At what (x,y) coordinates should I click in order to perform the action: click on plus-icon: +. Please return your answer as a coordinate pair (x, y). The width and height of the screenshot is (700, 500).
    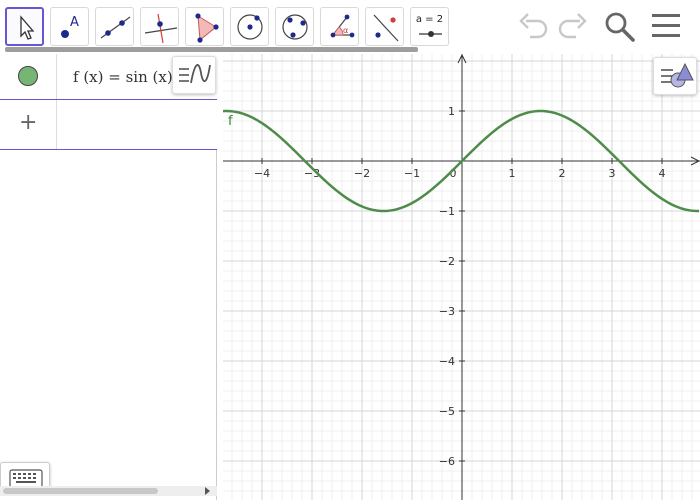
    Looking at the image, I should click on (28, 122).